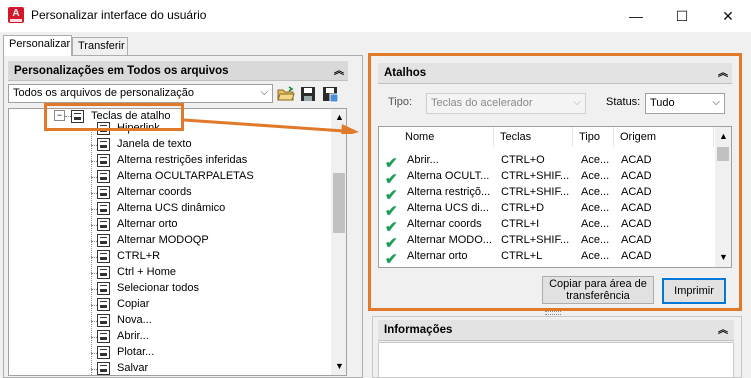 The width and height of the screenshot is (751, 378). What do you see at coordinates (556, 360) in the screenshot?
I see `information-content` at bounding box center [556, 360].